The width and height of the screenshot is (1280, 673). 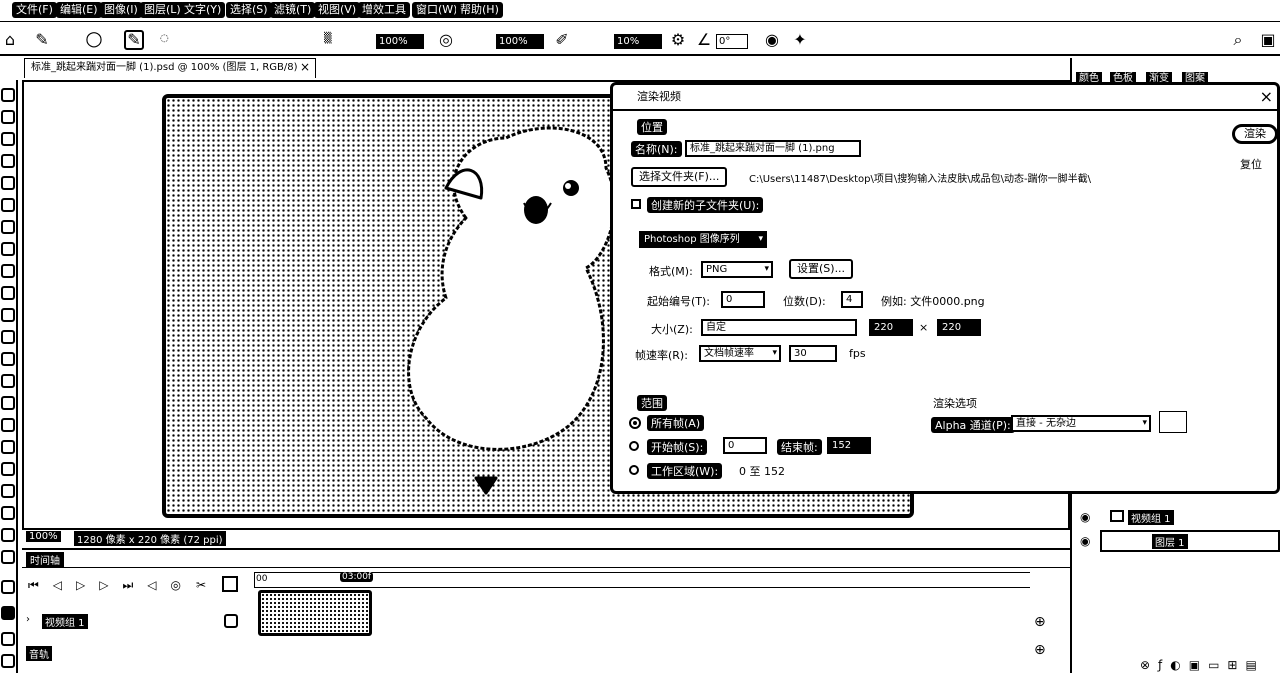 I want to click on opacity-field: 100%, so click(x=400, y=41).